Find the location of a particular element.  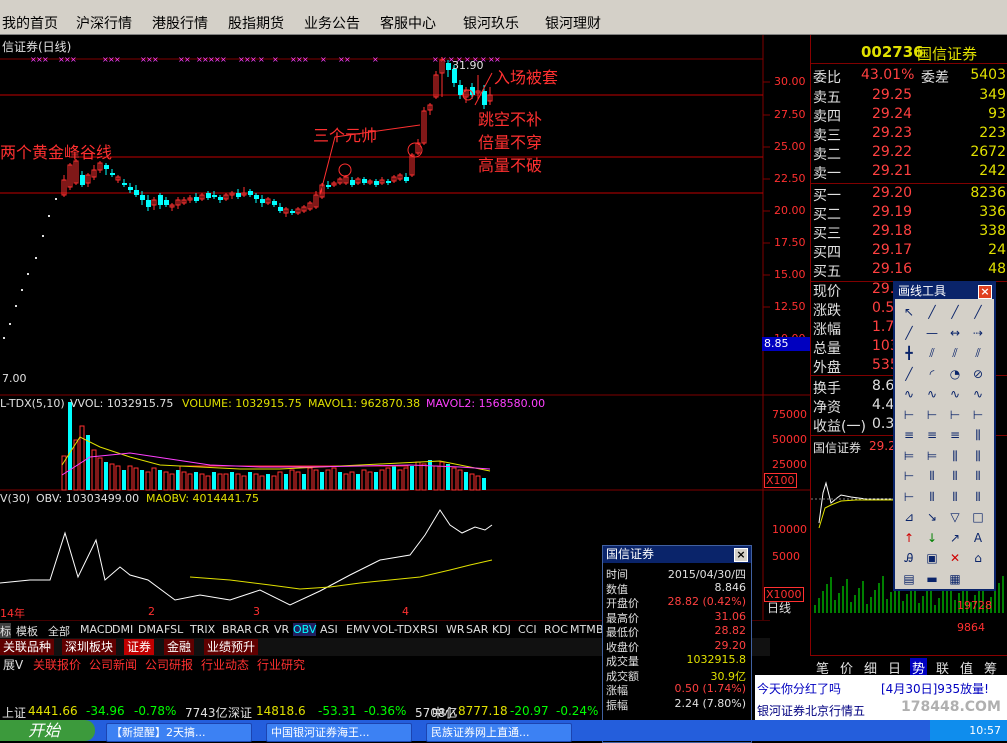

fan4-icon: ⫼ is located at coordinates (978, 456).